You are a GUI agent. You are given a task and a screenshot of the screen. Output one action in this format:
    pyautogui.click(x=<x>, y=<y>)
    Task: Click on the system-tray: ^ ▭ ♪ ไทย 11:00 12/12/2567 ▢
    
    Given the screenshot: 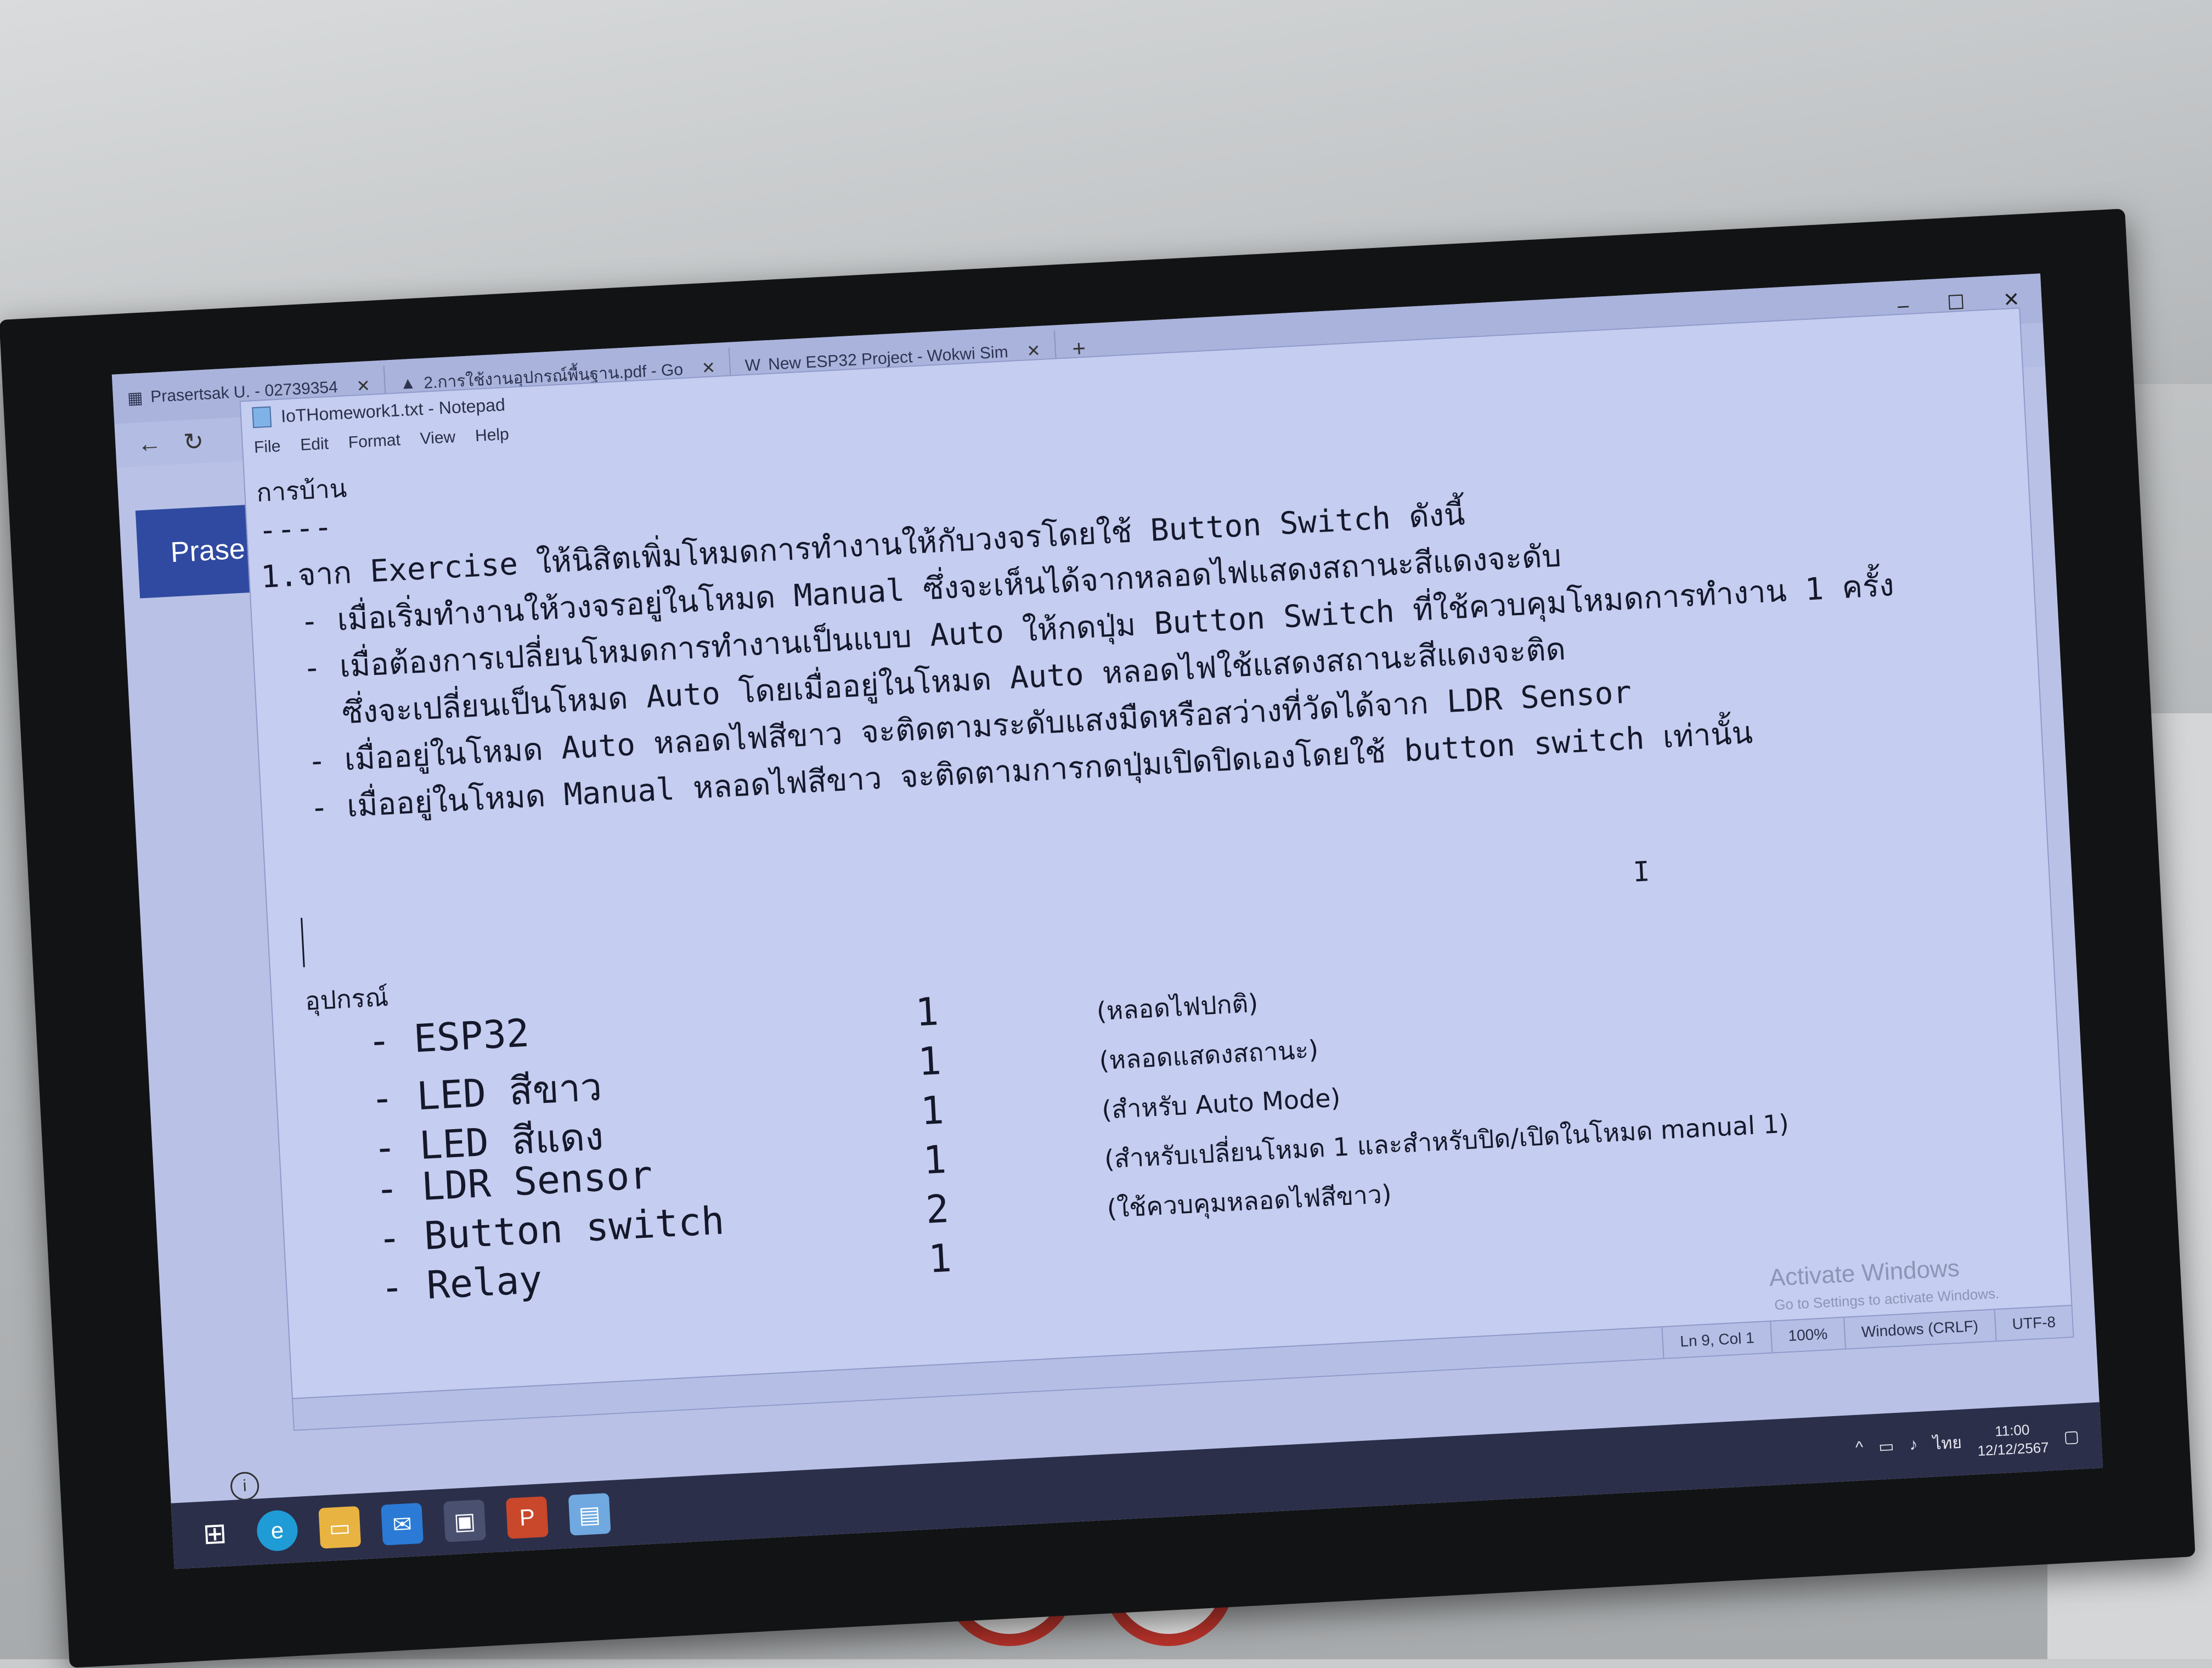 What is the action you would take?
    pyautogui.click(x=1978, y=1442)
    